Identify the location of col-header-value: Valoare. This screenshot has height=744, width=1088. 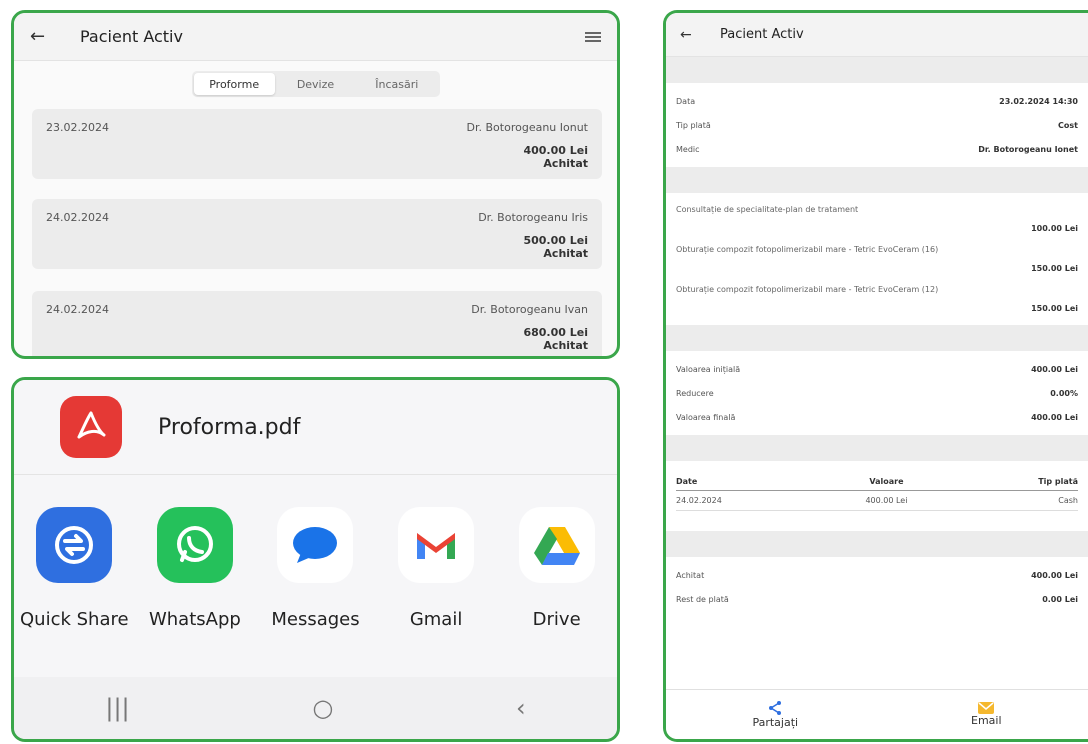
(886, 479).